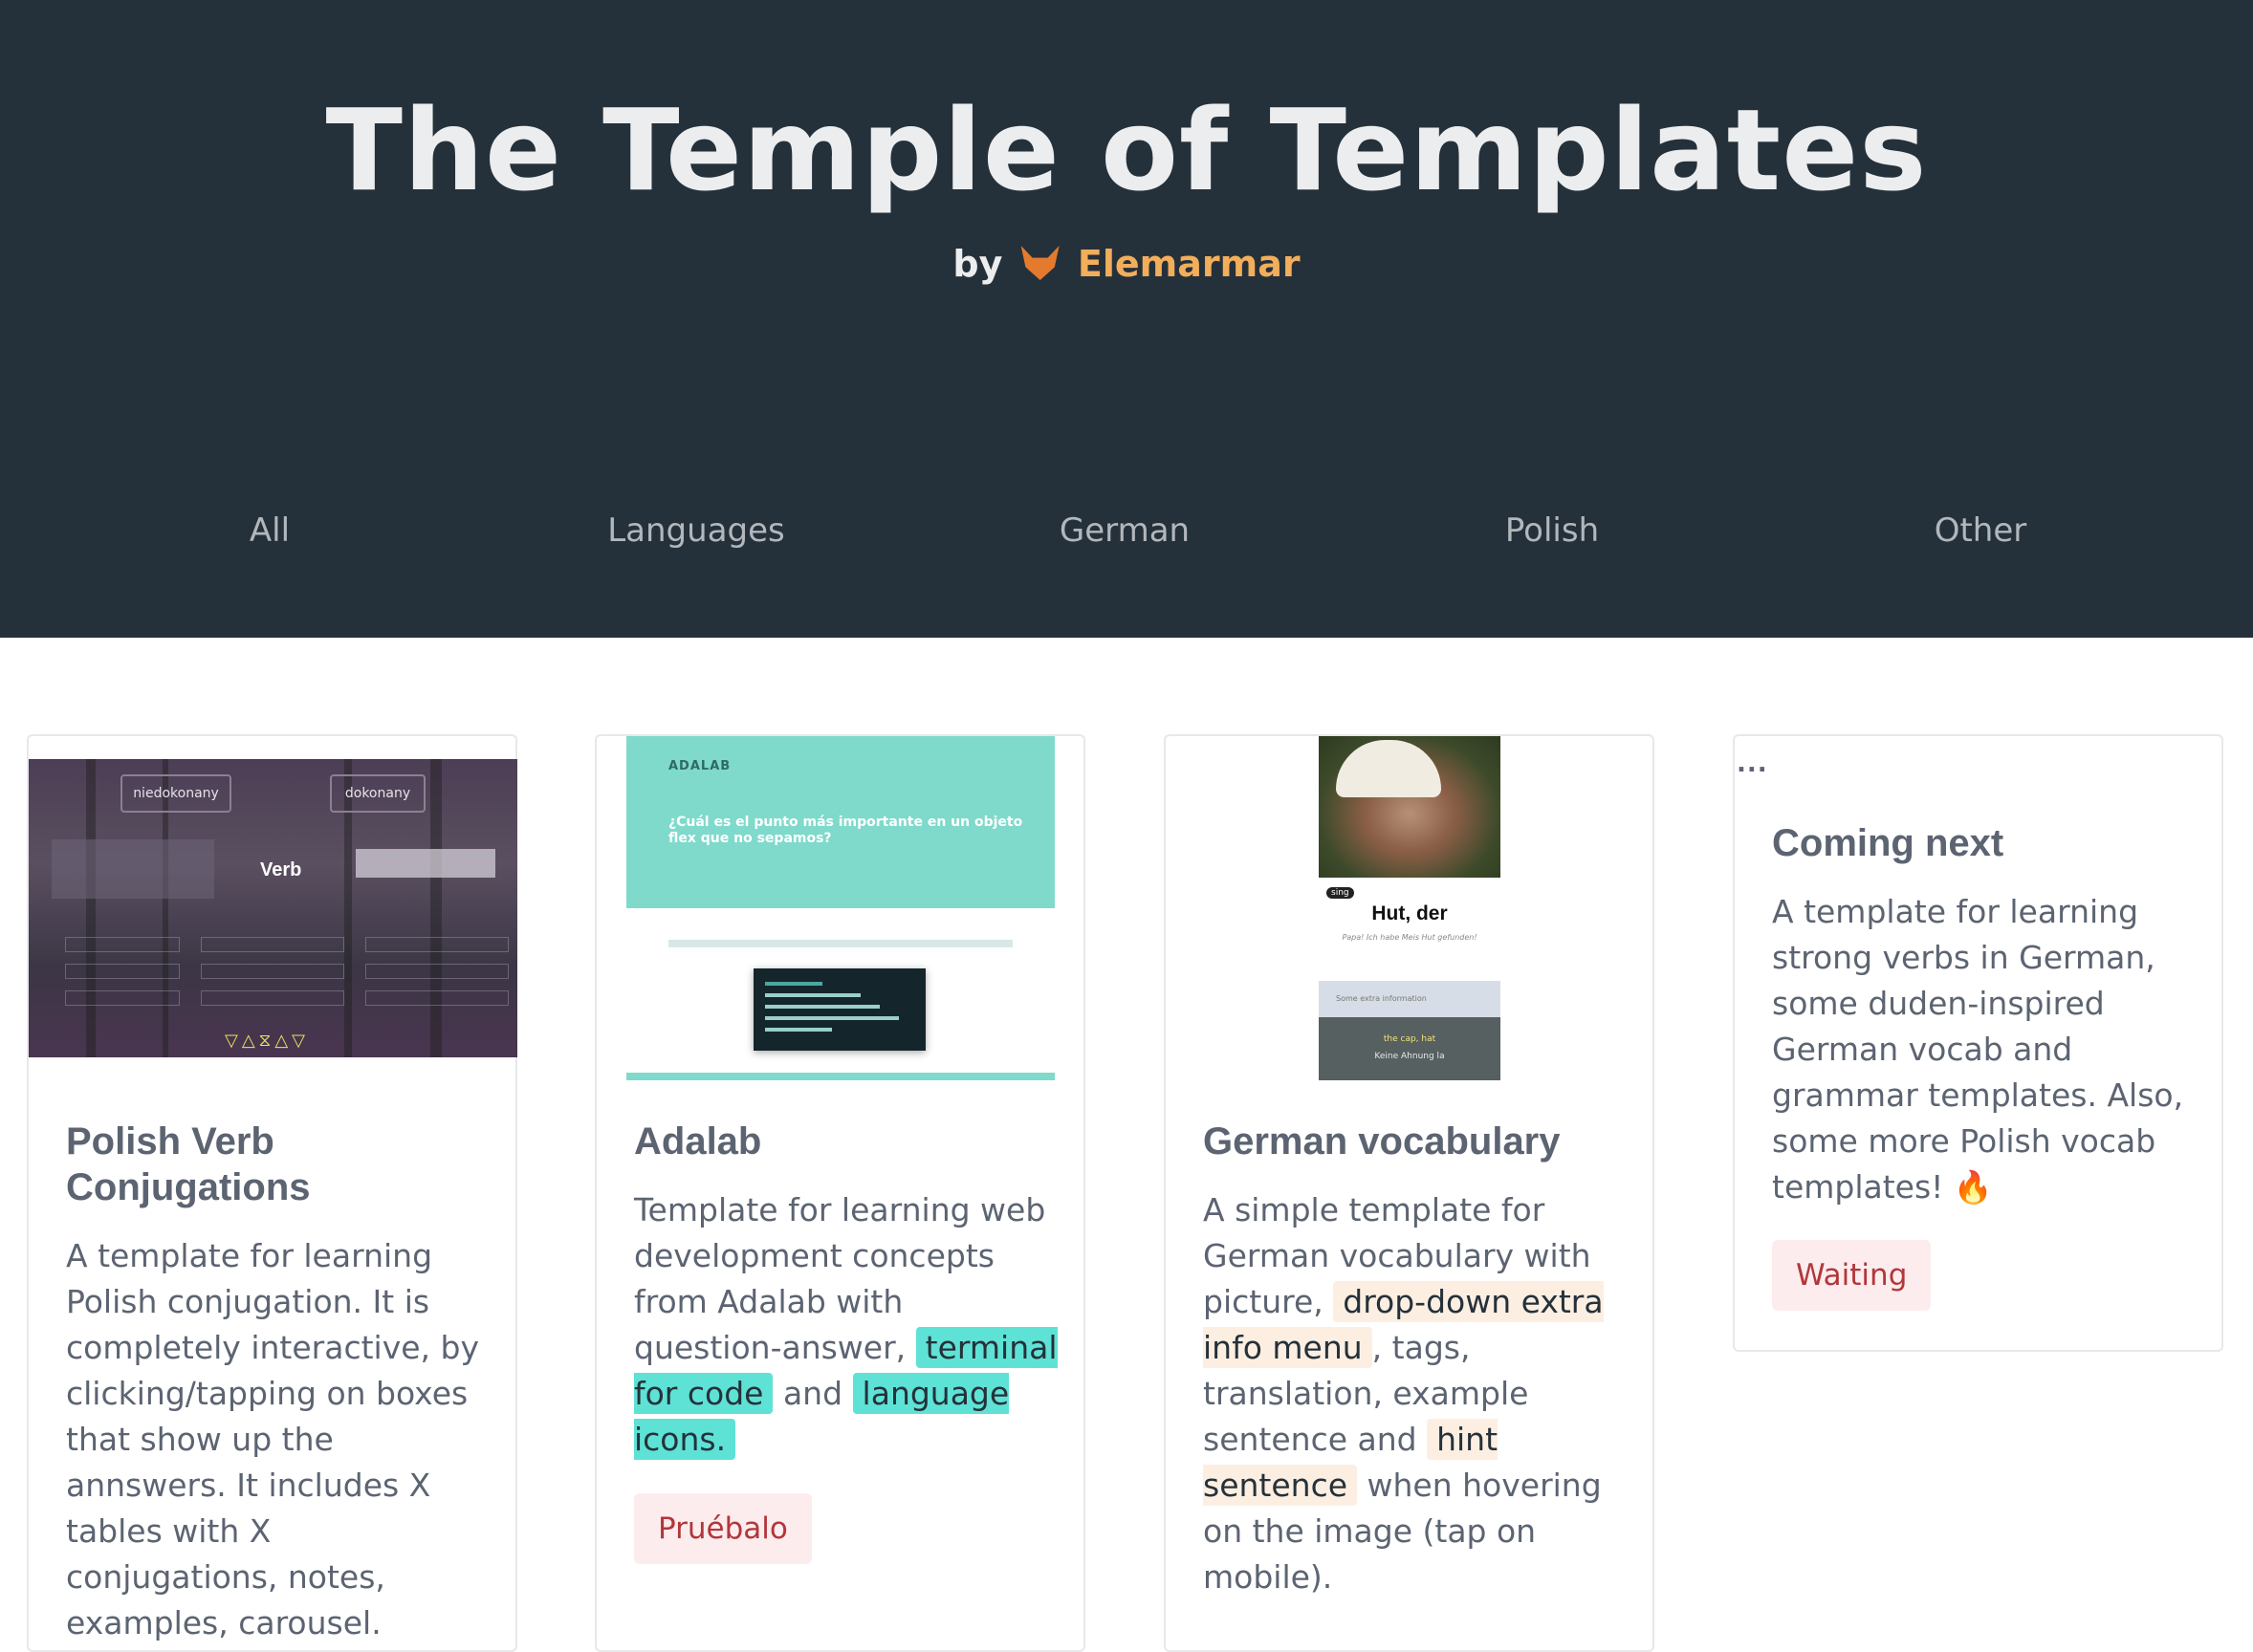 This screenshot has height=1652, width=2253. I want to click on nav-item-polish: Polish, so click(1552, 530).